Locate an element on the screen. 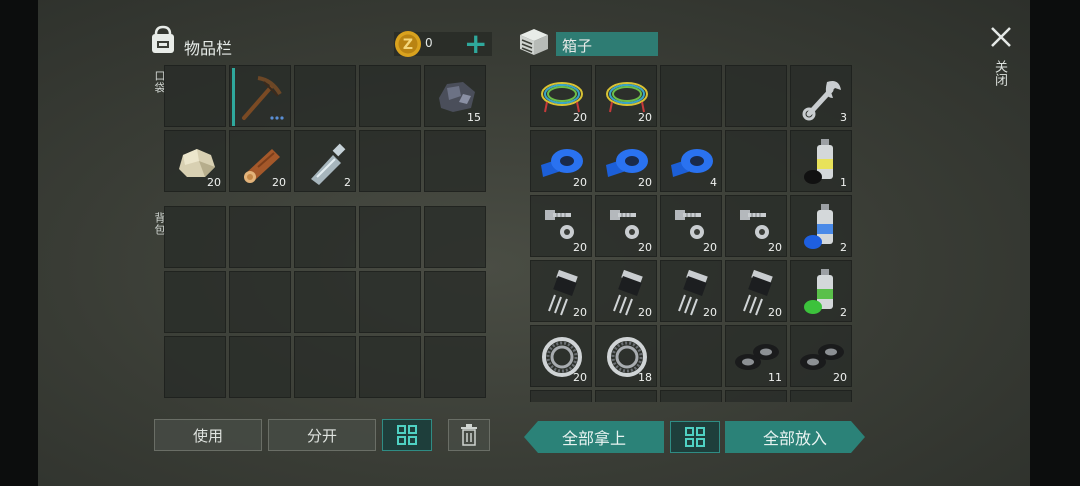 The height and width of the screenshot is (486, 1080). coin-amount: 0 is located at coordinates (429, 43).